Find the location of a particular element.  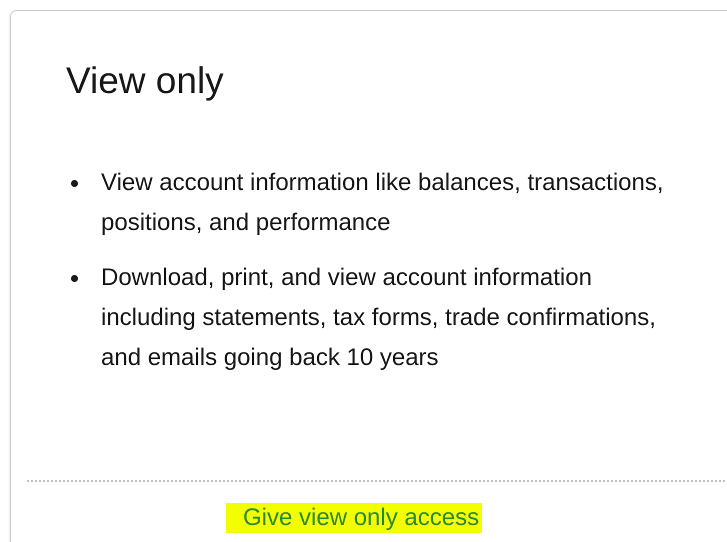

card-title: View only is located at coordinates (145, 81).